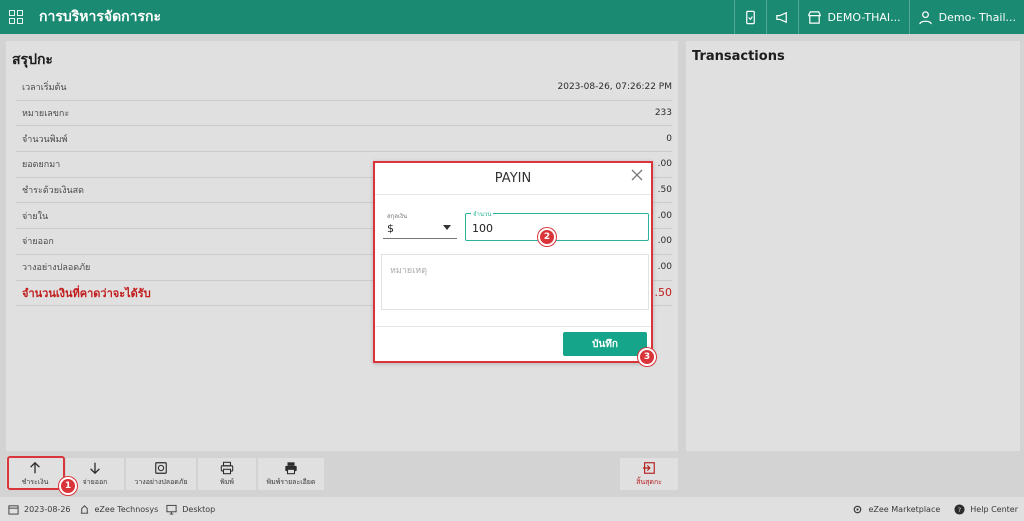 The width and height of the screenshot is (1024, 521). Describe the element at coordinates (447, 227) in the screenshot. I see `caret-down-icon` at that location.